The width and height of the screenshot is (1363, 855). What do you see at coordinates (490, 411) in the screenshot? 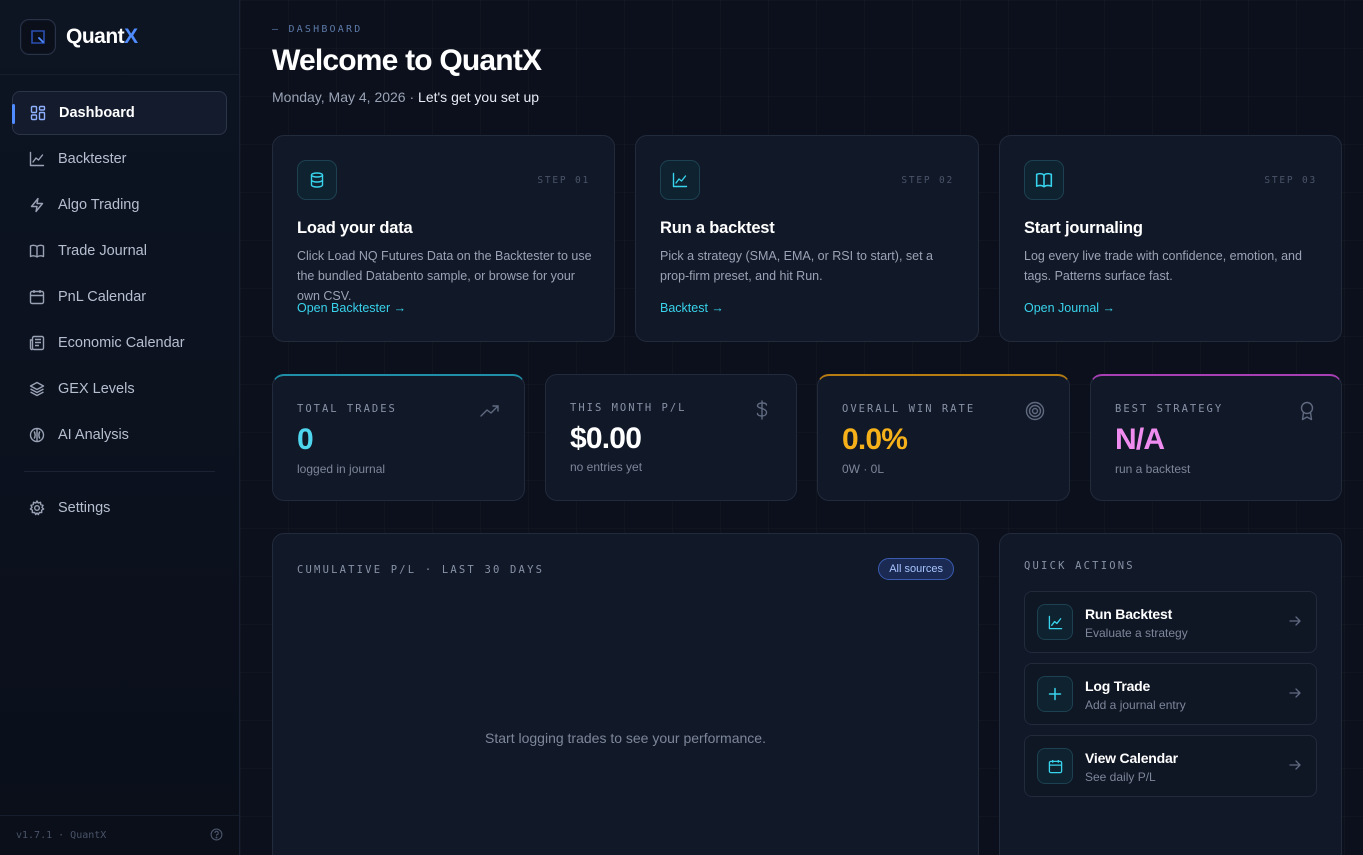
I see `trend-up-icon` at bounding box center [490, 411].